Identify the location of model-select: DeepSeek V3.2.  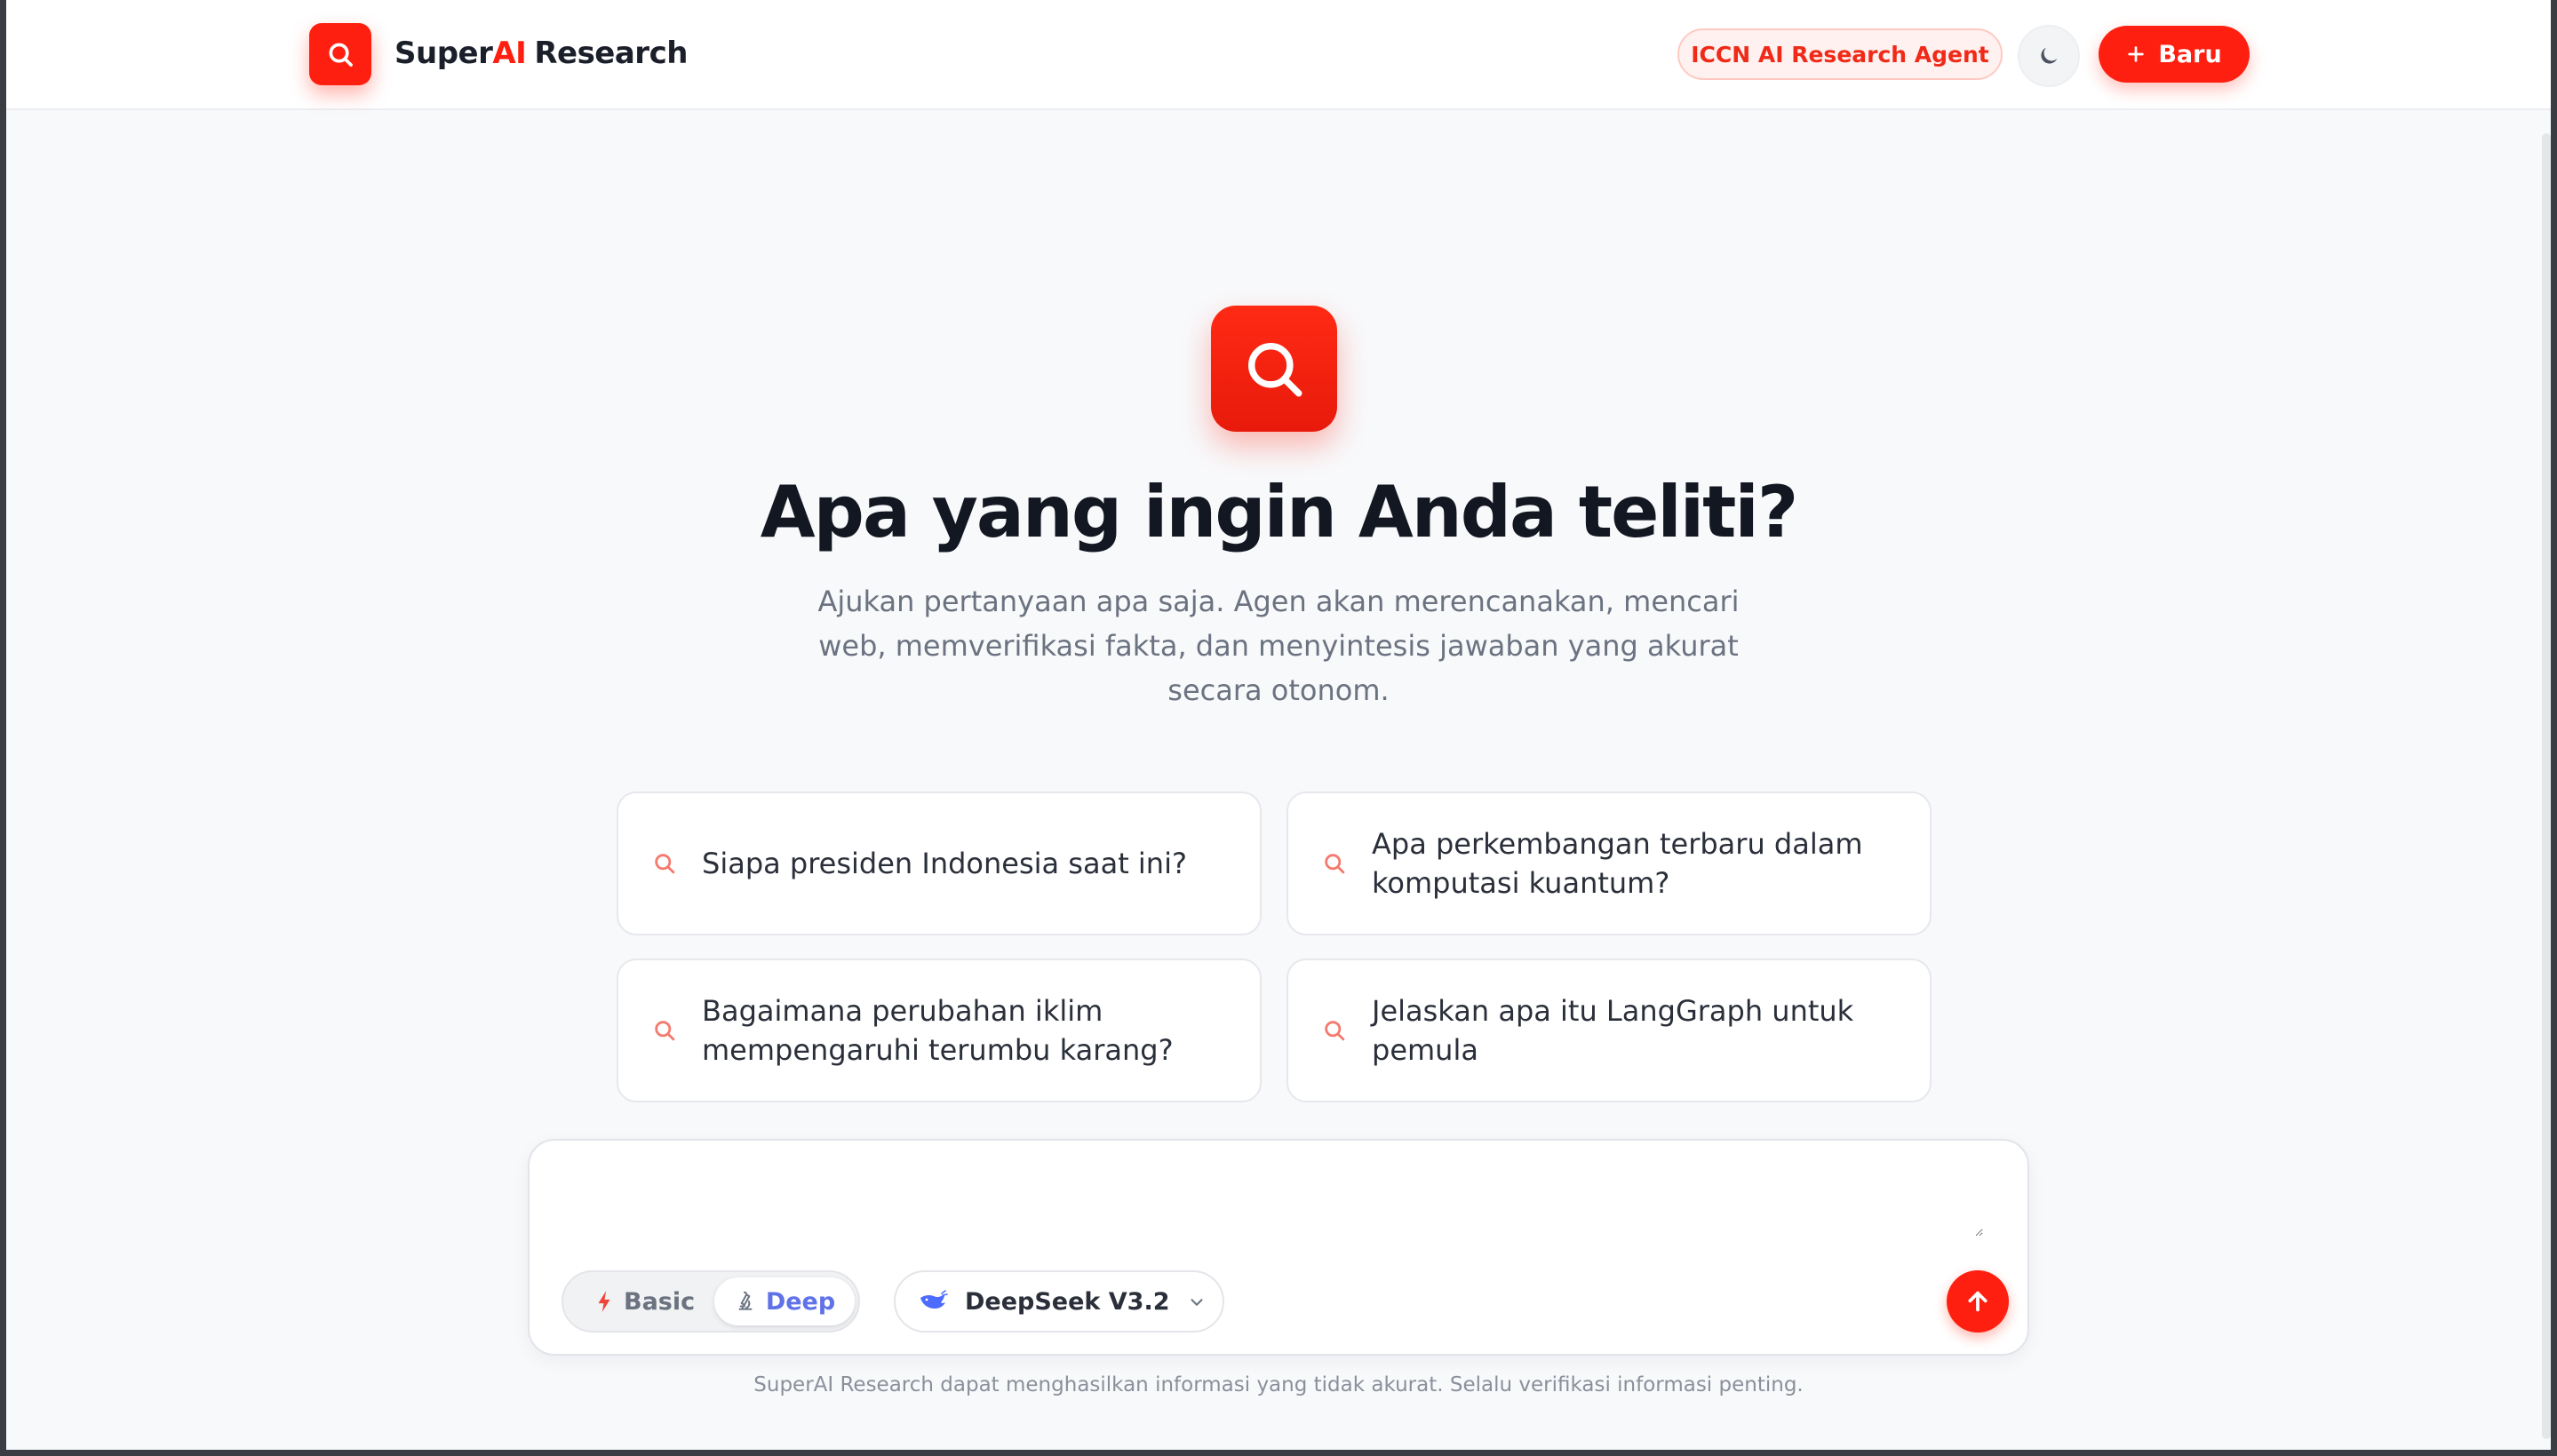
(1059, 1301).